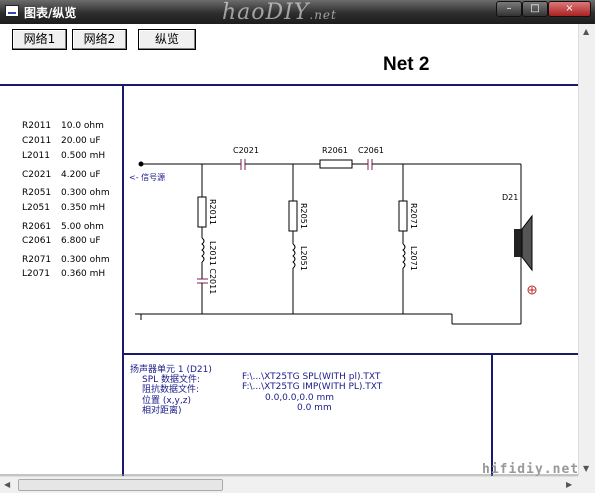  I want to click on scroll-right-icon: ▶, so click(569, 484).